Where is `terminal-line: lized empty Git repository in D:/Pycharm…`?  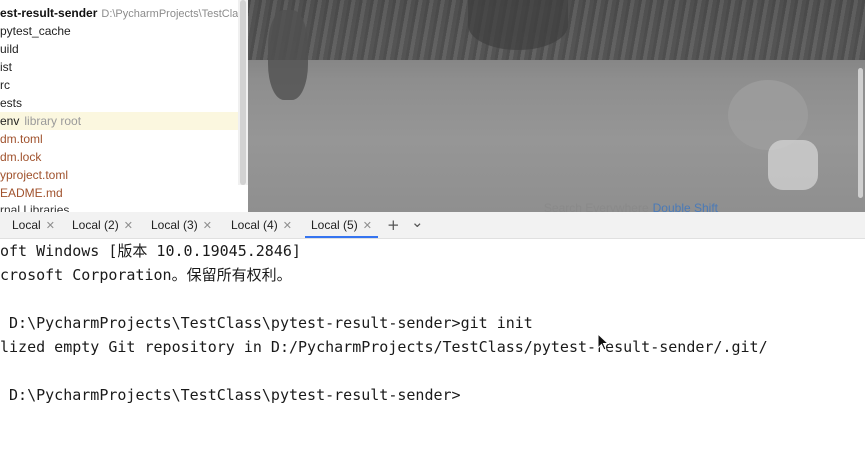
terminal-line: lized empty Git repository in D:/Pycharm… is located at coordinates (384, 347).